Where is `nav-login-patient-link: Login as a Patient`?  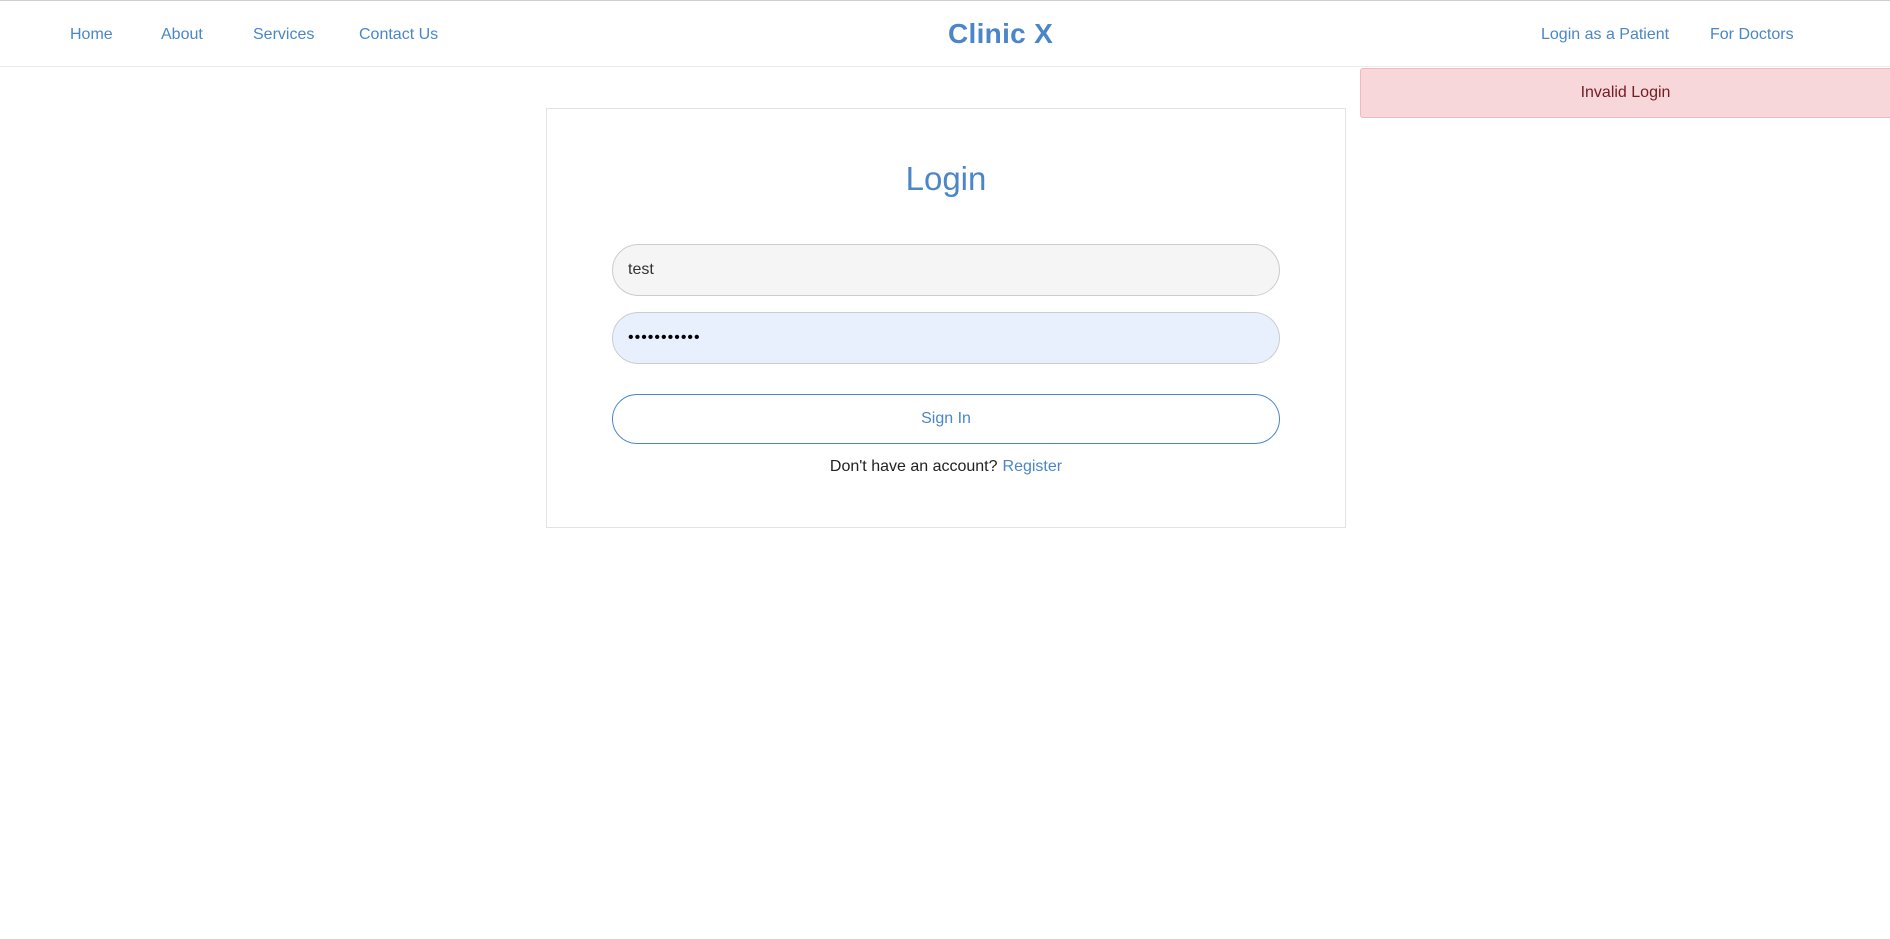 nav-login-patient-link: Login as a Patient is located at coordinates (1605, 35).